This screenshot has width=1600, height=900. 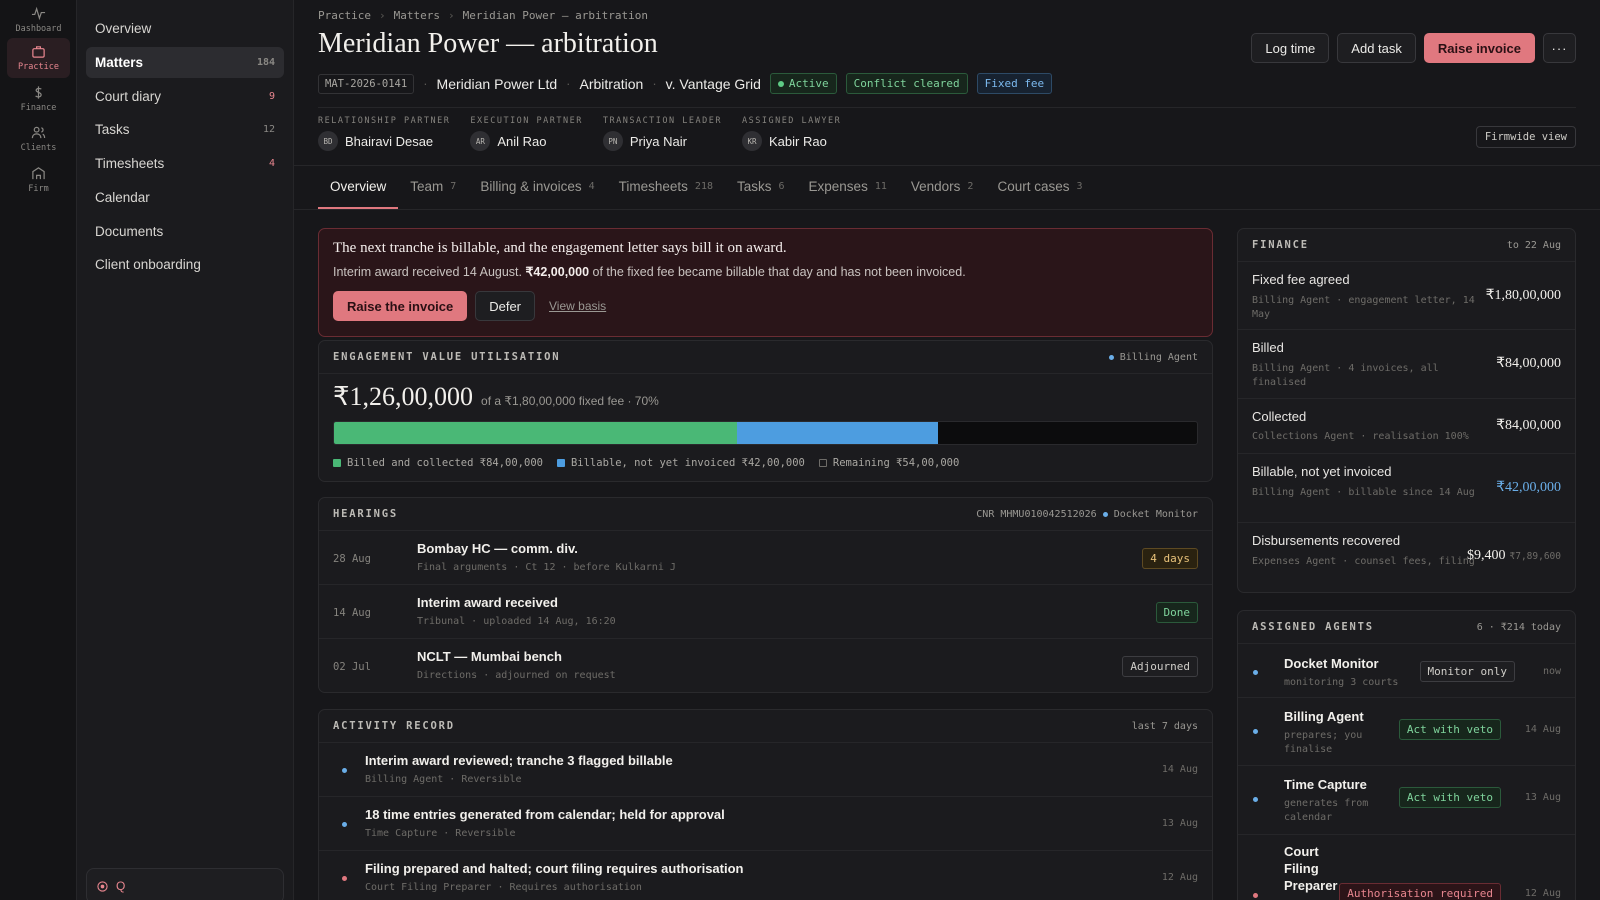 I want to click on view-basis-link: View basis, so click(x=577, y=306).